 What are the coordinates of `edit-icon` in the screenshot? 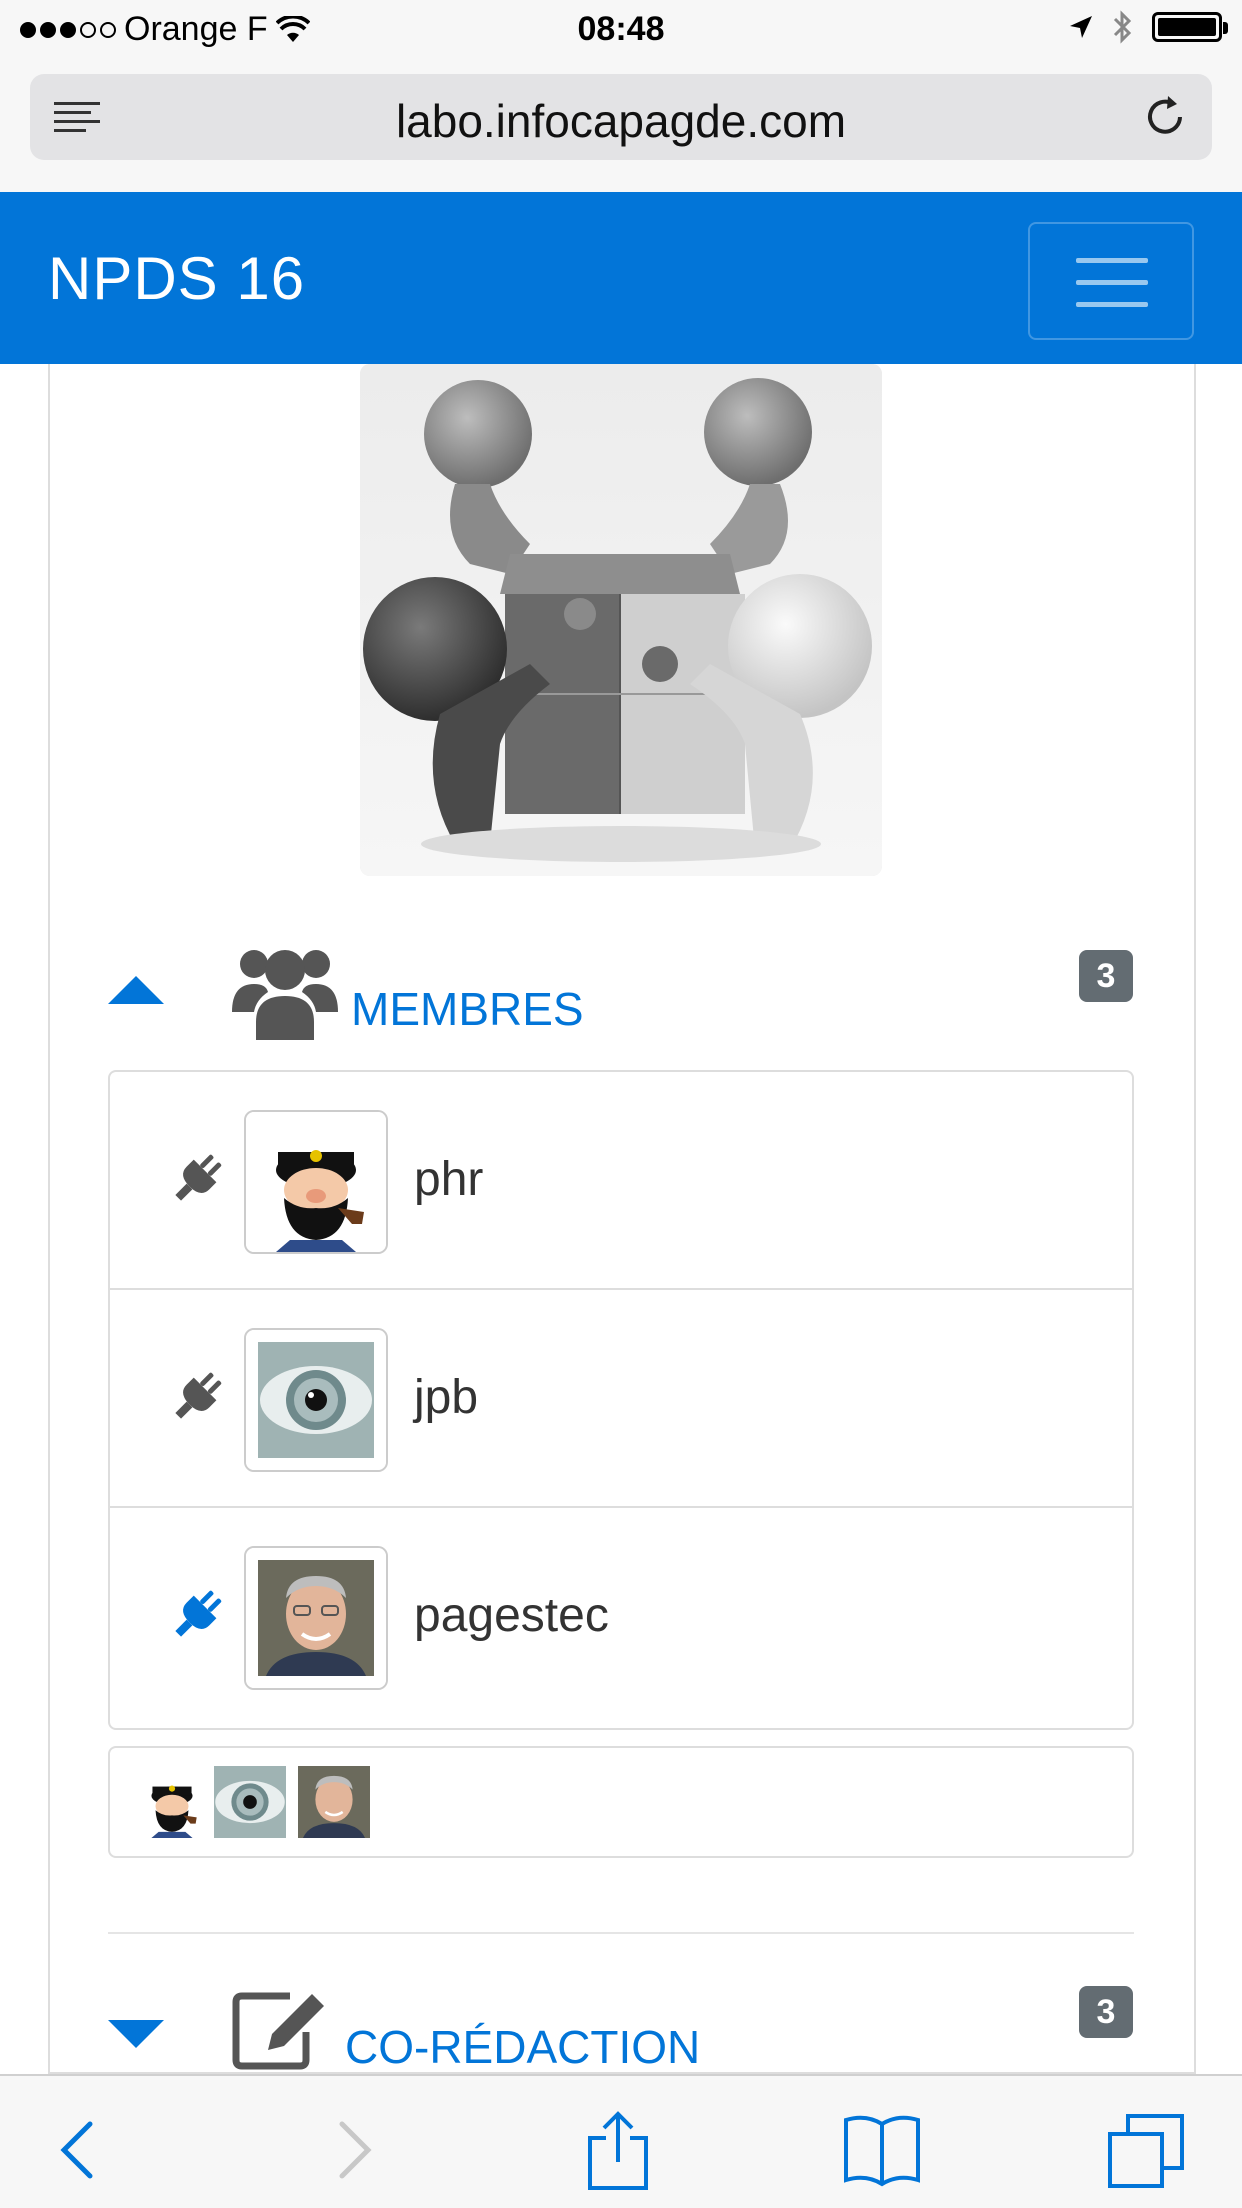 It's located at (278, 2031).